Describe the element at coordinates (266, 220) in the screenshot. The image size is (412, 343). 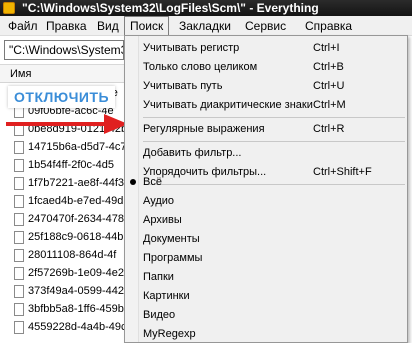
I see `menu-item-filter-archives: Архивы` at that location.